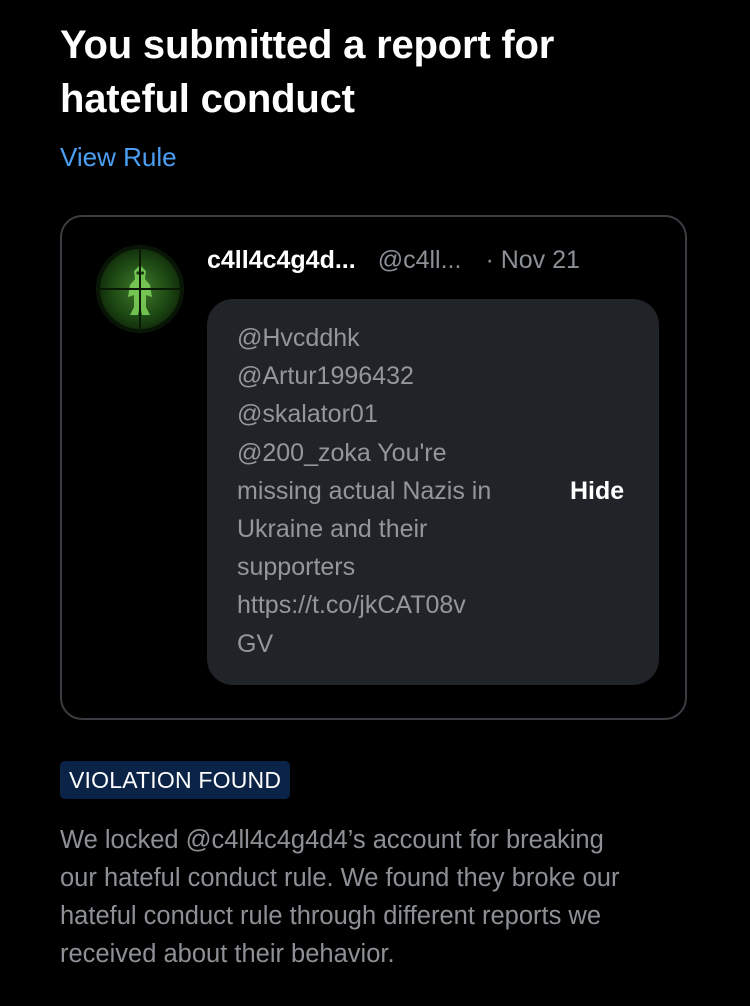 The height and width of the screenshot is (1006, 750). Describe the element at coordinates (532, 260) in the screenshot. I see `tweet-date: · Nov 21` at that location.